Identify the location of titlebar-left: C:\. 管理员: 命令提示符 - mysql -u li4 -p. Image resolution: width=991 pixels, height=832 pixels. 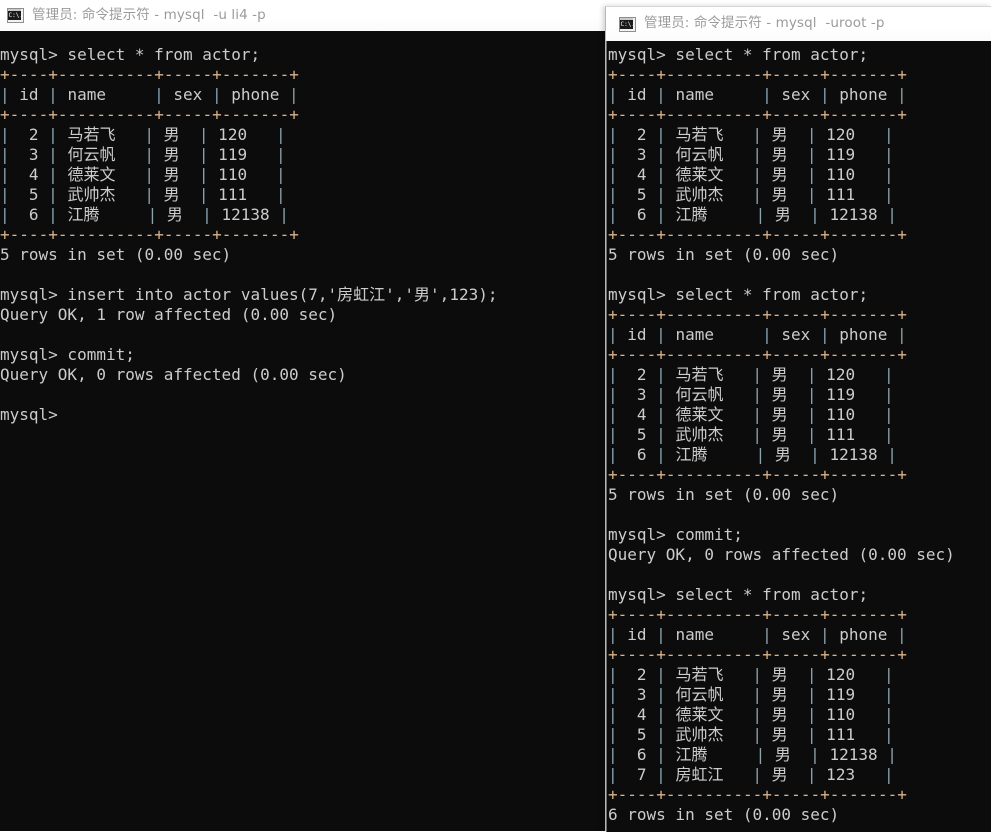
(323, 15).